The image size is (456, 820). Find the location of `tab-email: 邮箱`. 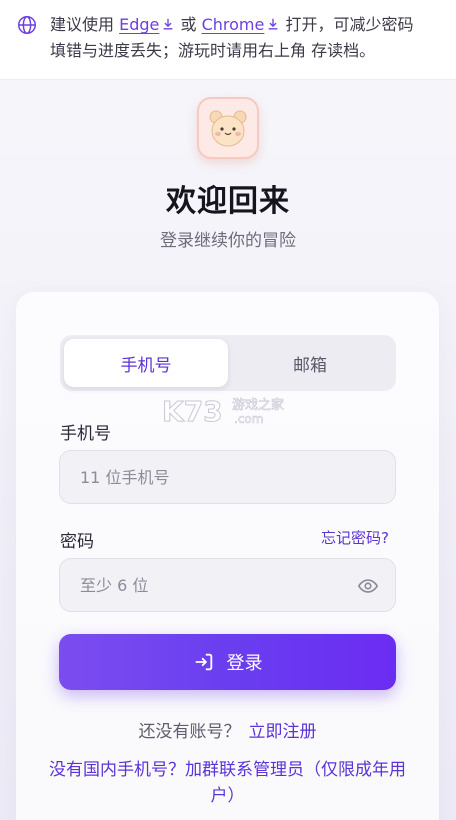

tab-email: 邮箱 is located at coordinates (310, 363).